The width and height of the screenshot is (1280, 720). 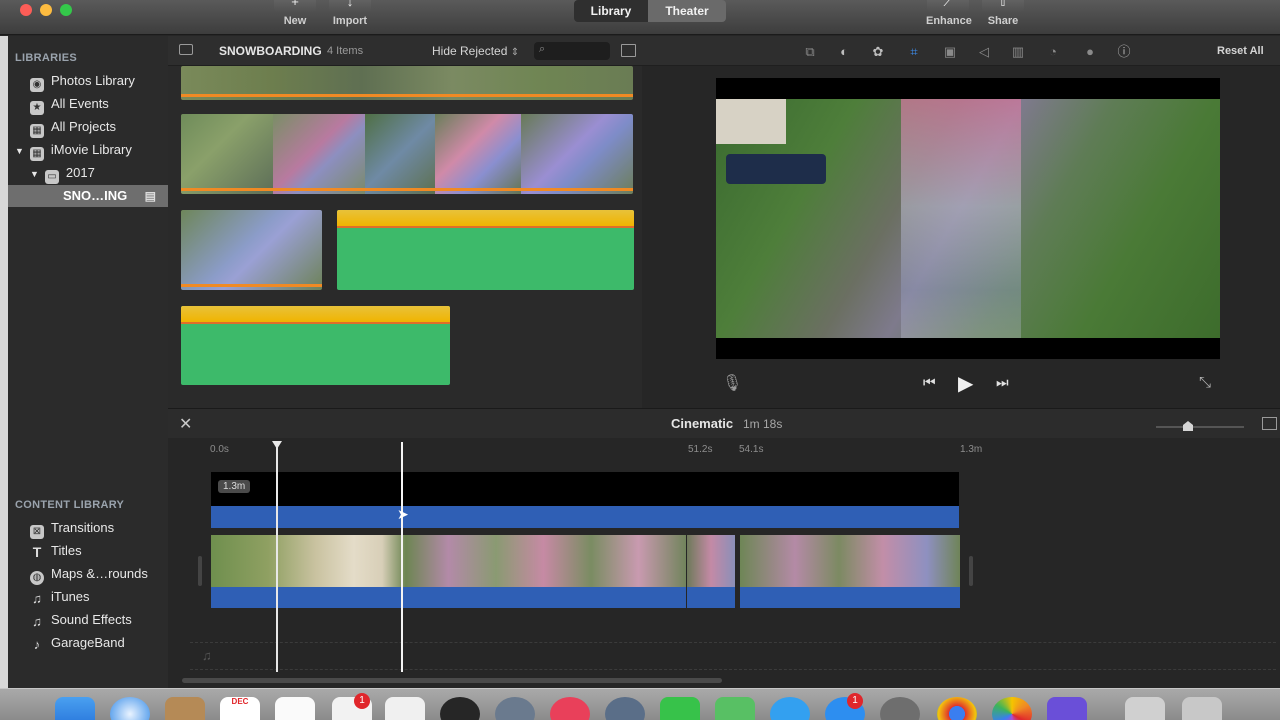 I want to click on track-handle-left, so click(x=200, y=571).